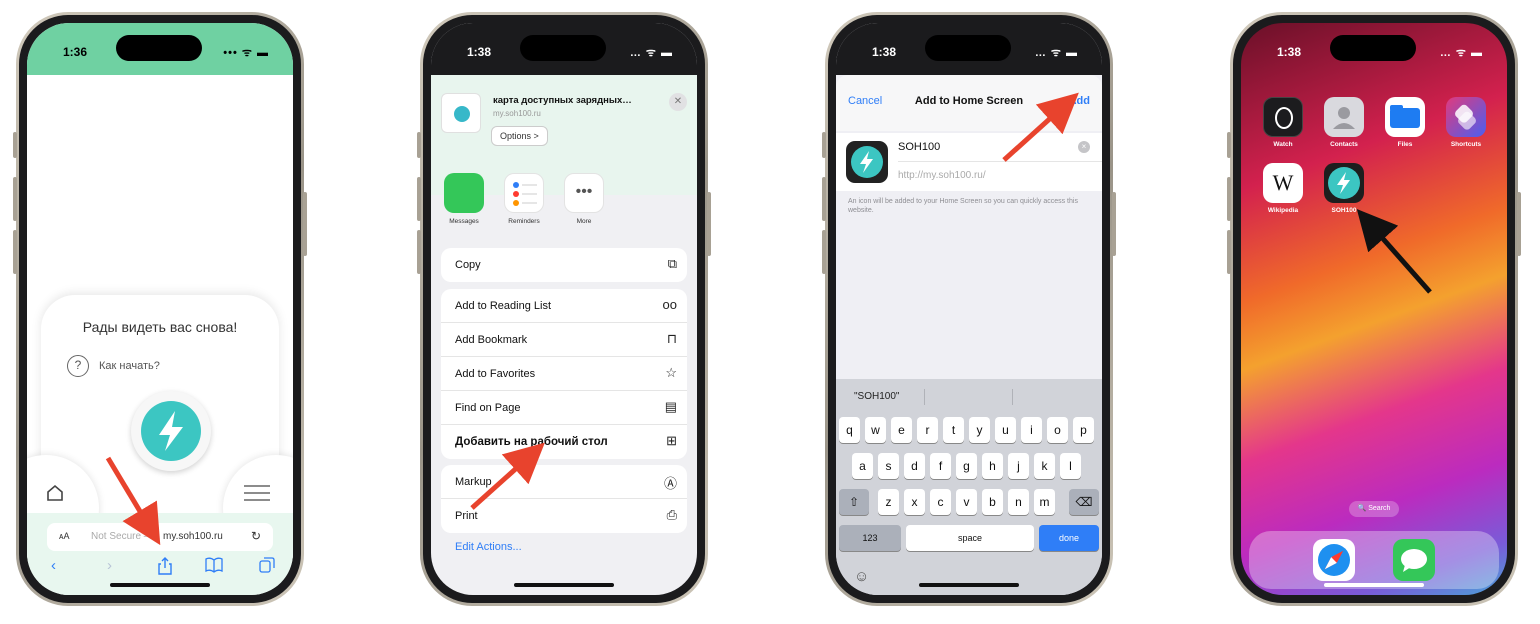 The image size is (1540, 624). What do you see at coordinates (503, 306) in the screenshot?
I see `action-label: Add to Reading List` at bounding box center [503, 306].